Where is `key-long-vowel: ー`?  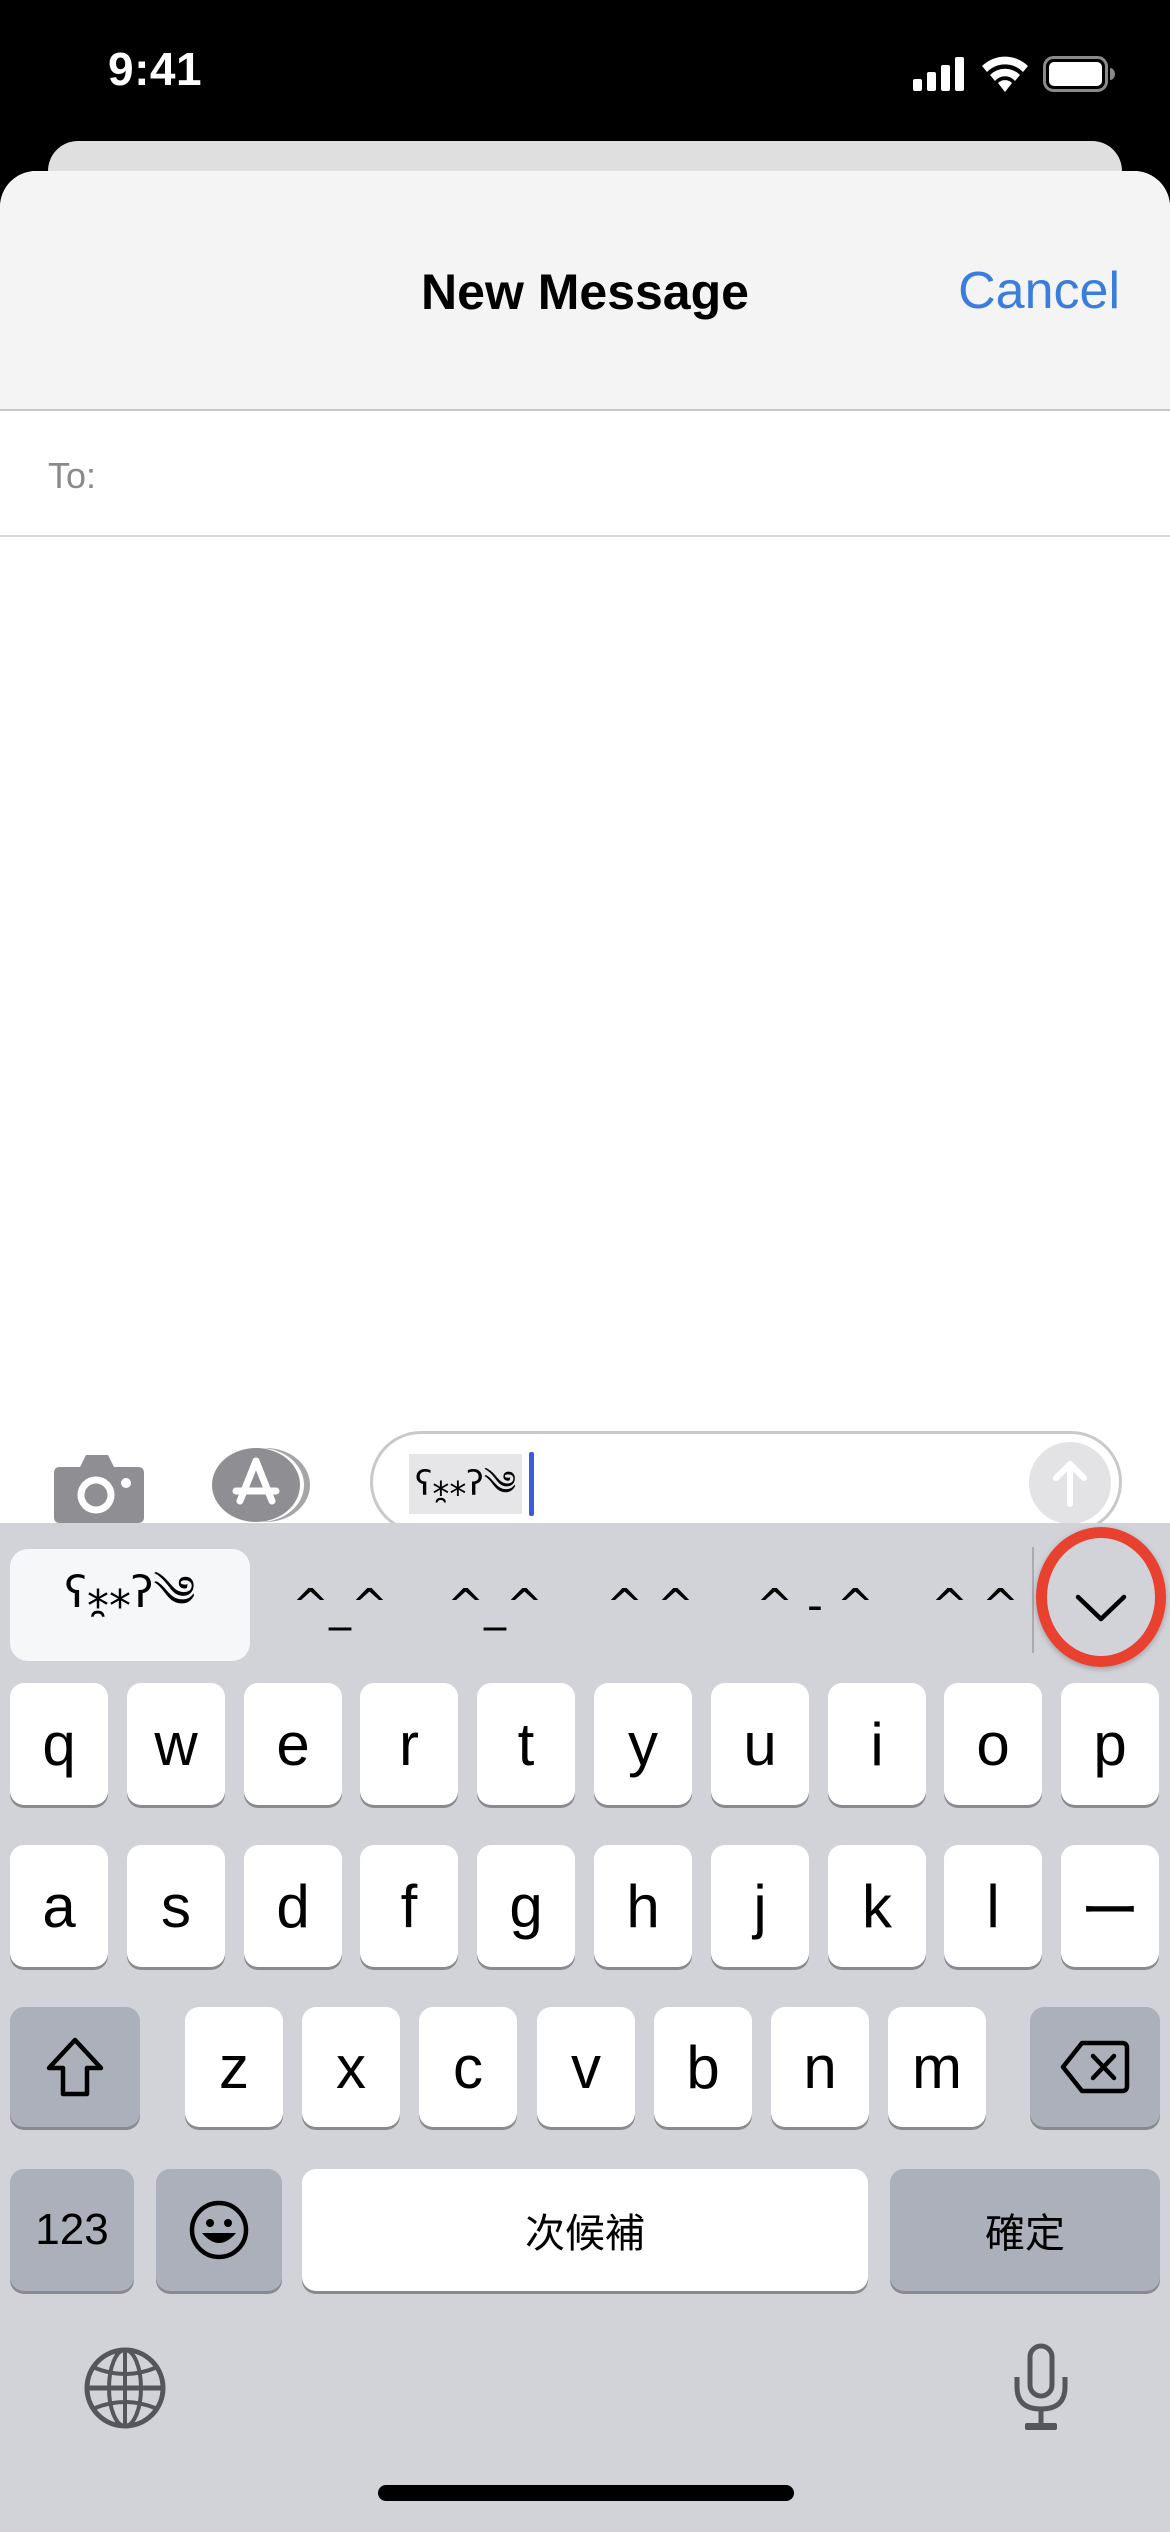 key-long-vowel: ー is located at coordinates (1110, 1906).